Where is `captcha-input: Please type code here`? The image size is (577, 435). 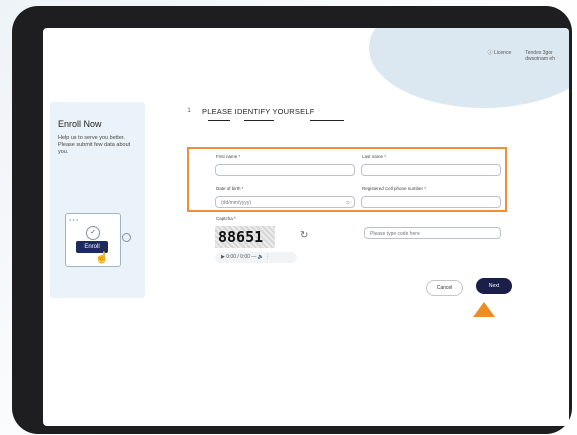 captcha-input: Please type code here is located at coordinates (432, 233).